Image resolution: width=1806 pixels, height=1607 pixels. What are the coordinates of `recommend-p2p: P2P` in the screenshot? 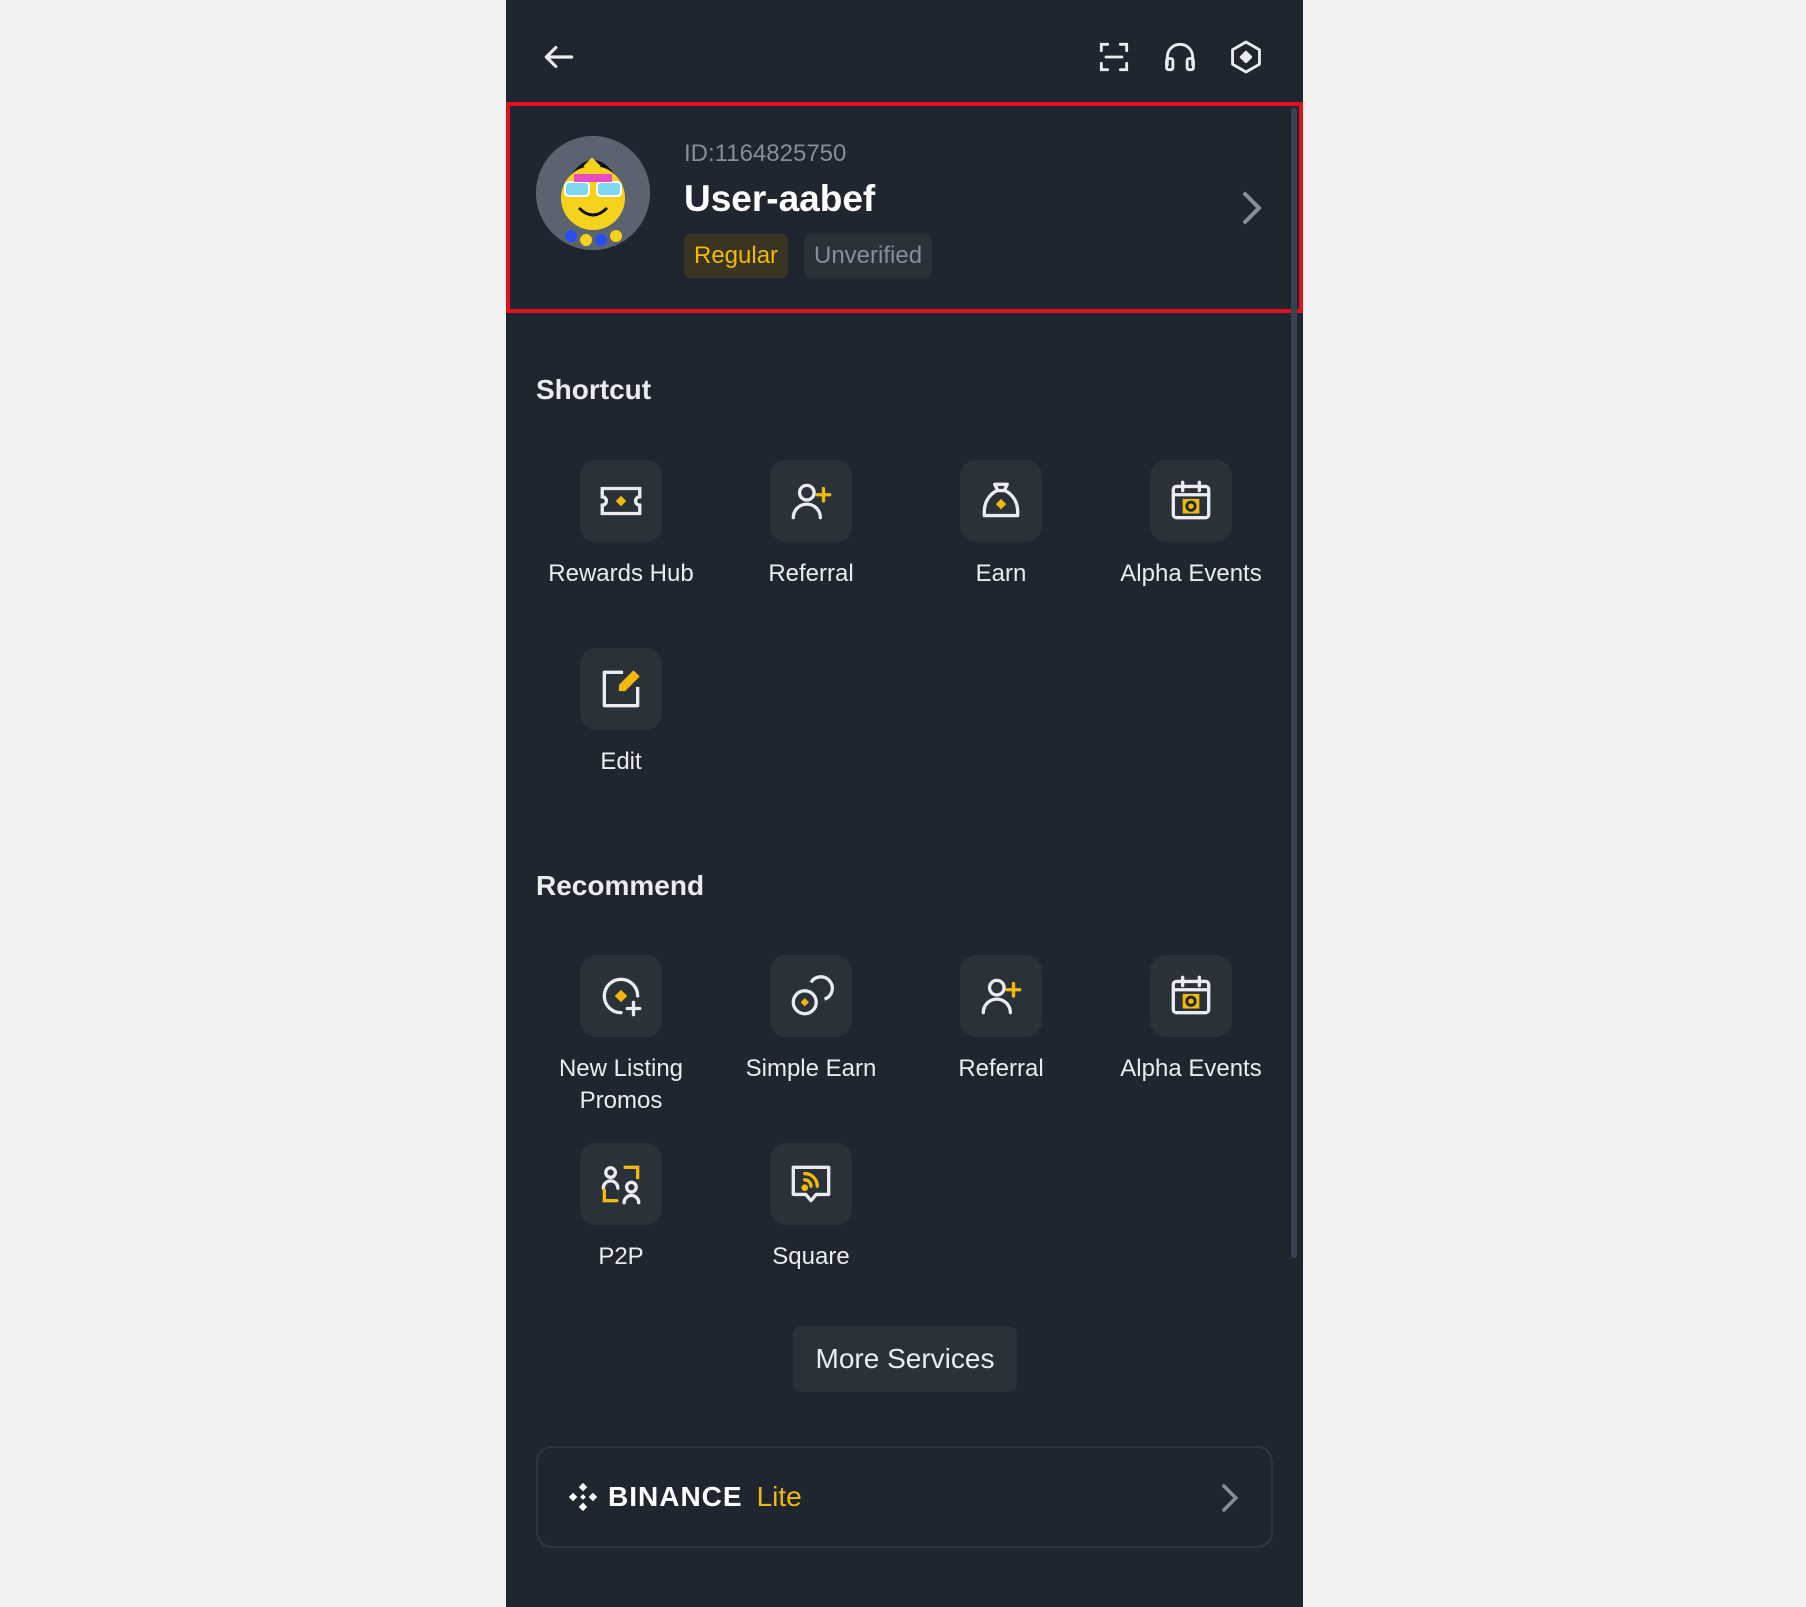 It's located at (621, 1208).